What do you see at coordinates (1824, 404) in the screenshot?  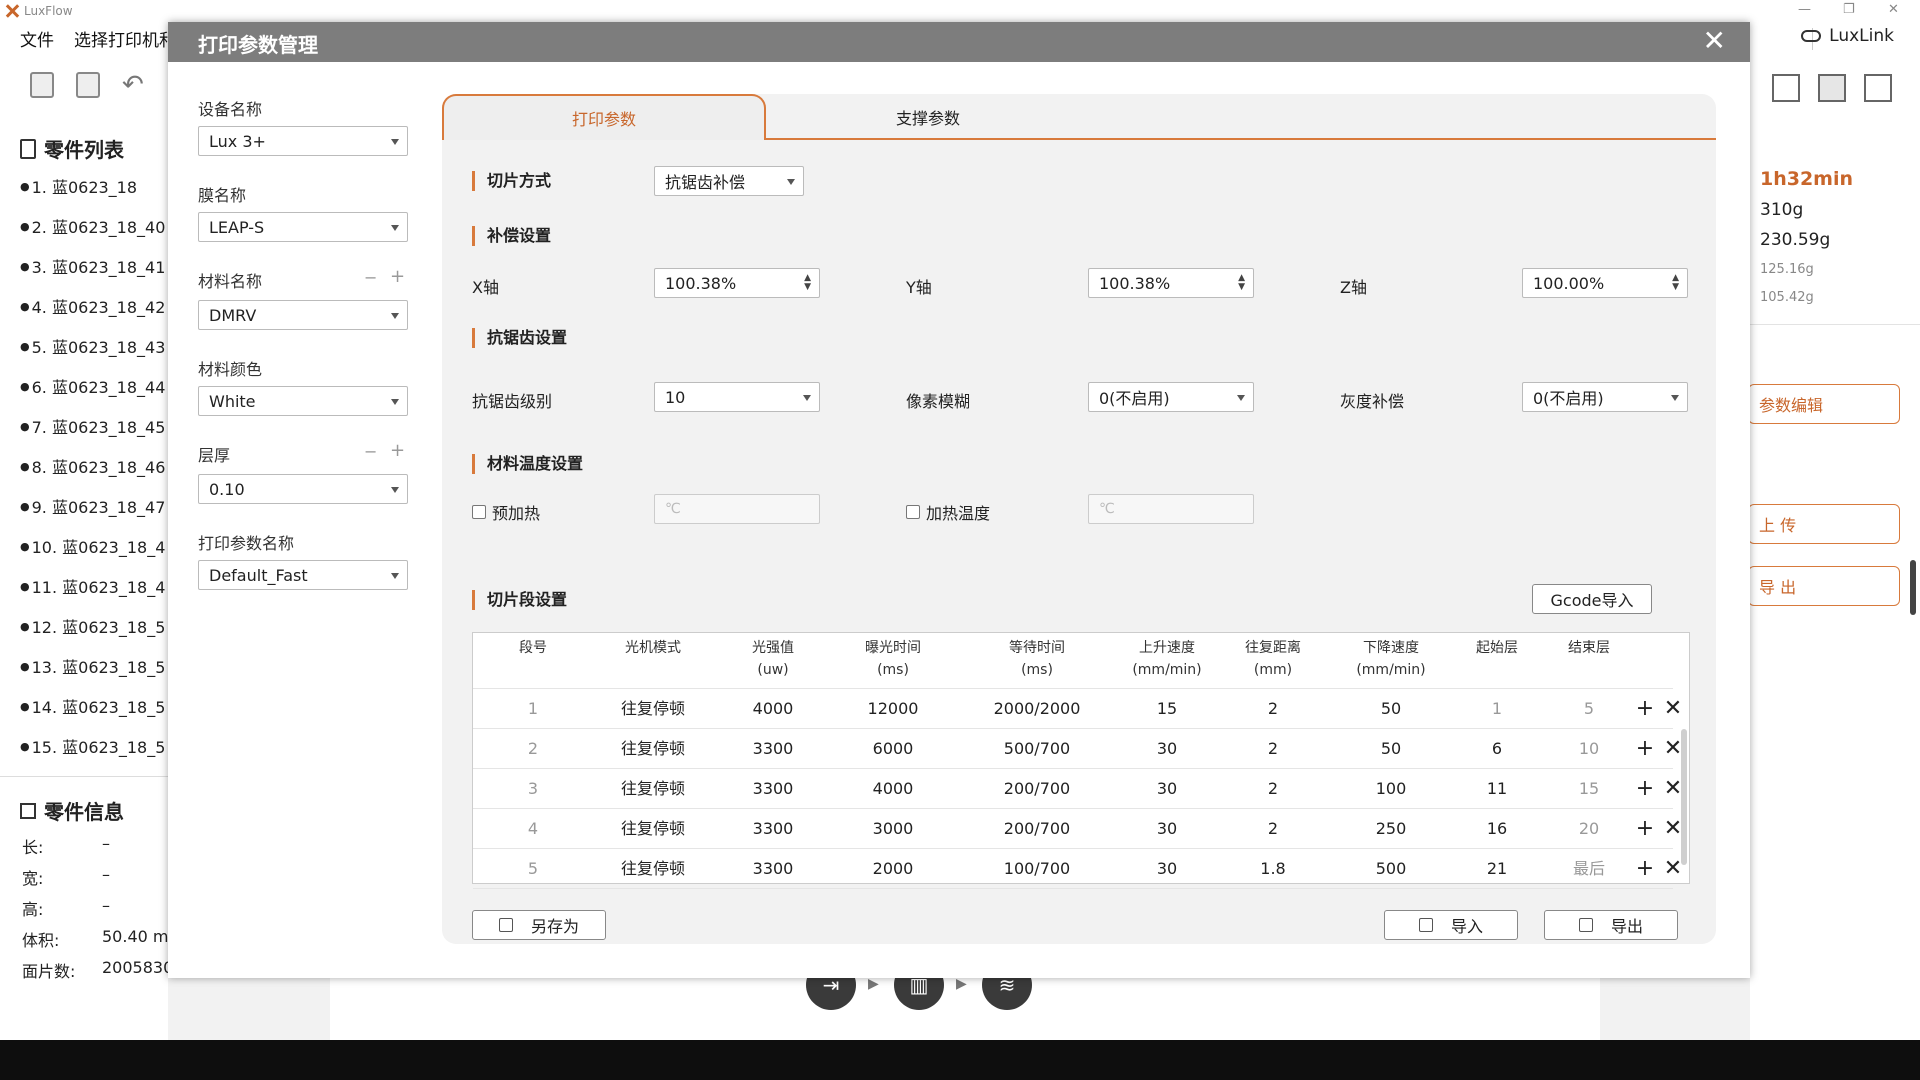 I see `param-edit-button: 参数编辑` at bounding box center [1824, 404].